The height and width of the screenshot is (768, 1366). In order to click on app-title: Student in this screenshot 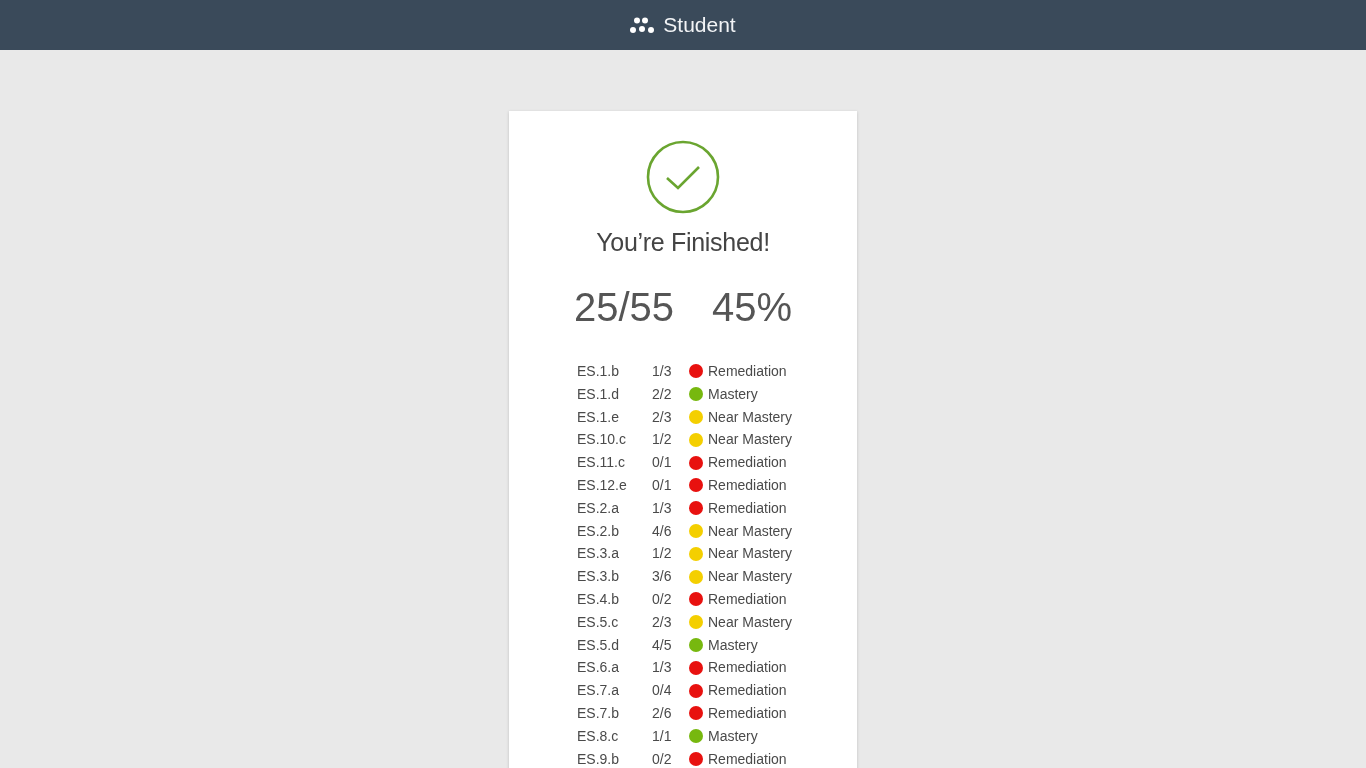, I will do `click(699, 25)`.